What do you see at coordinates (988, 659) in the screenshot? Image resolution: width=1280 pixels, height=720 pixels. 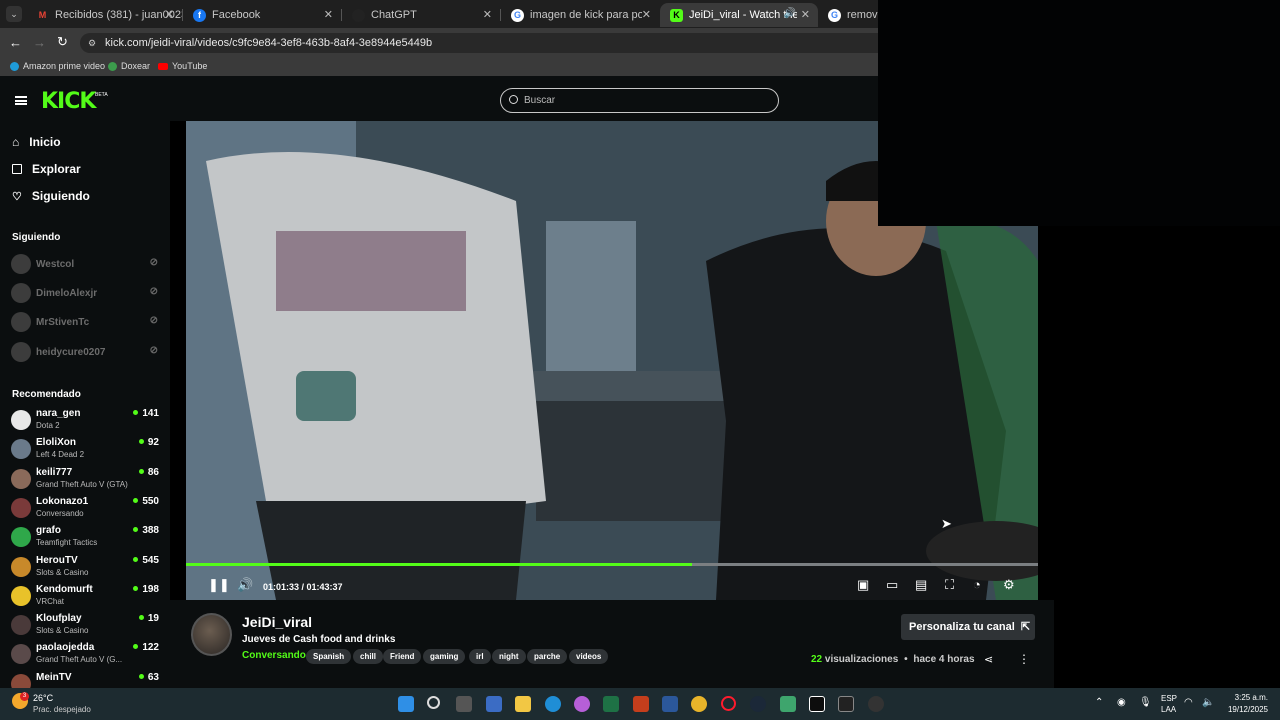 I see `share-icon: ⋖` at bounding box center [988, 659].